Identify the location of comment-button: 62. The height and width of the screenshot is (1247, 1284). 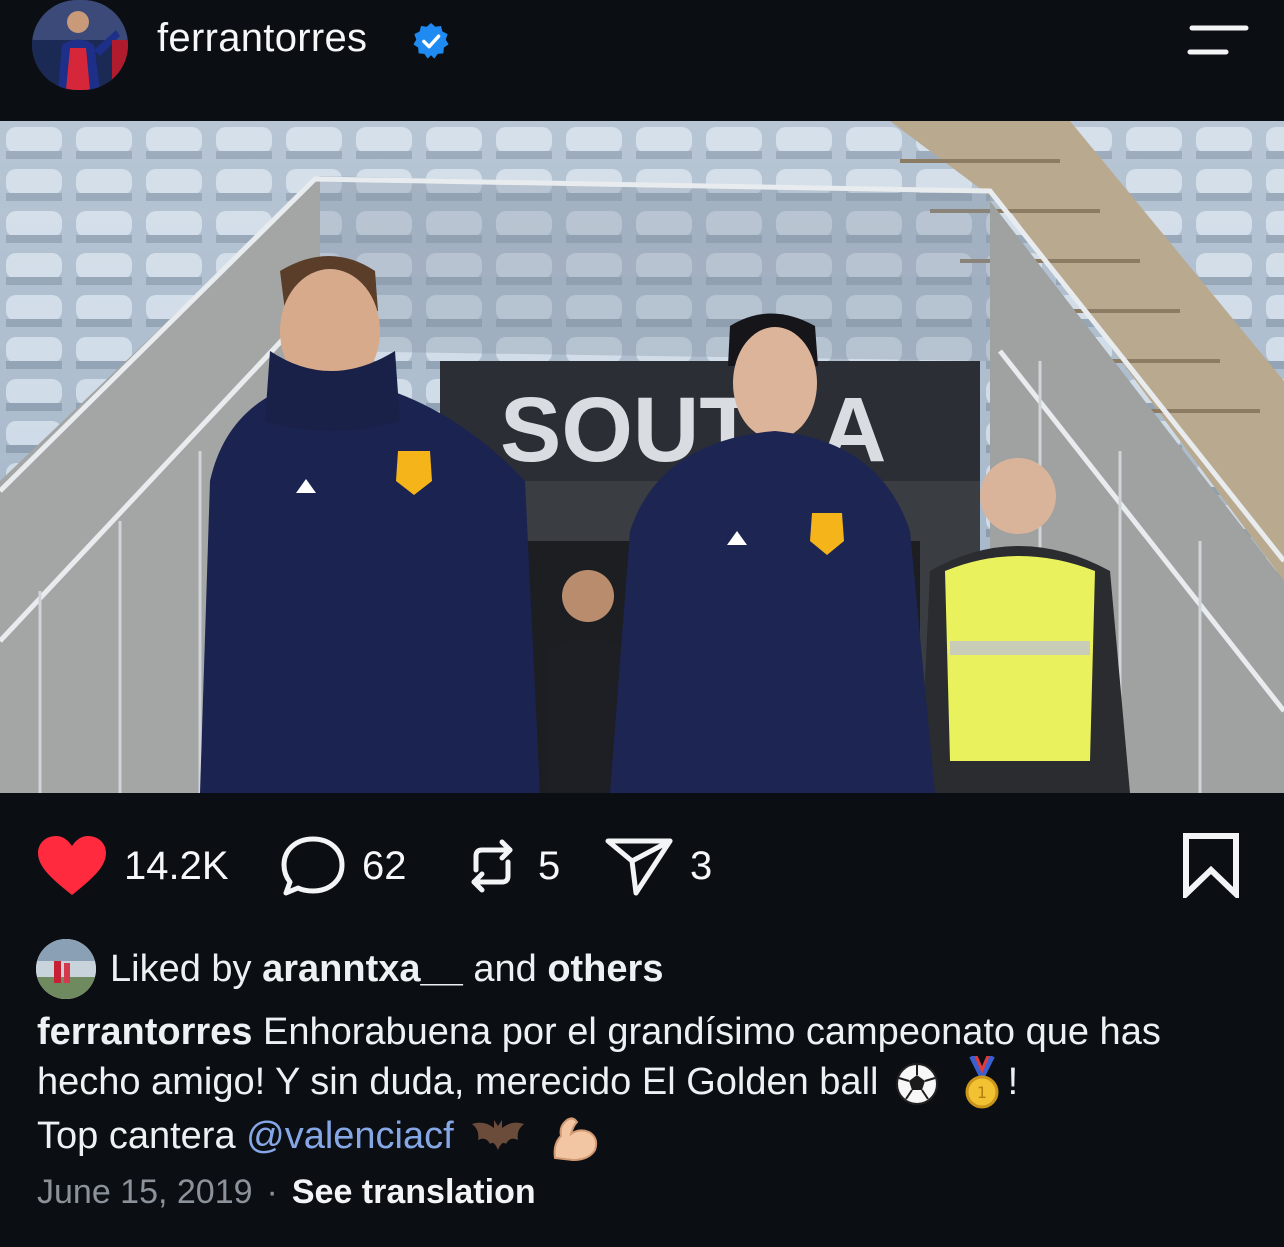
(343, 866).